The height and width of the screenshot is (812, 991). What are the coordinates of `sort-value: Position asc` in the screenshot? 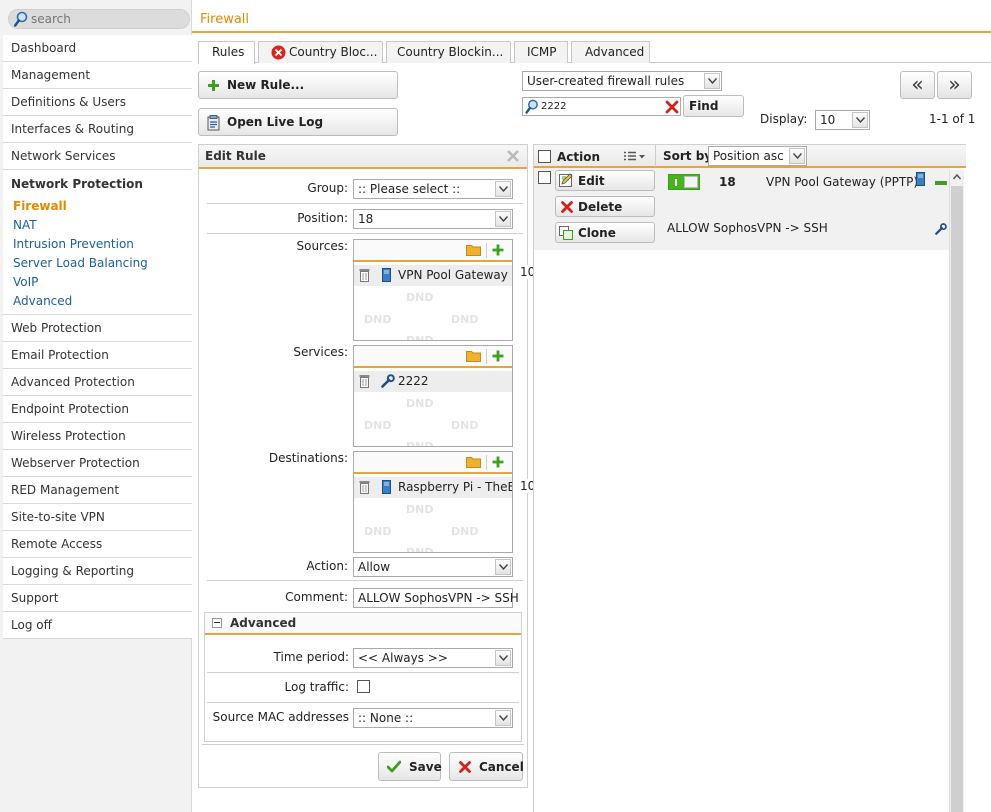 It's located at (748, 156).